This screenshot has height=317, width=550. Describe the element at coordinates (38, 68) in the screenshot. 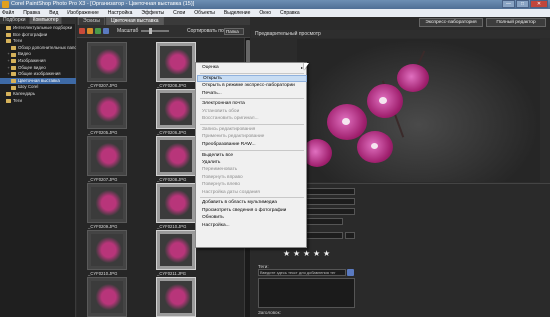

I see `folder-tree-item: + Общее видео` at that location.